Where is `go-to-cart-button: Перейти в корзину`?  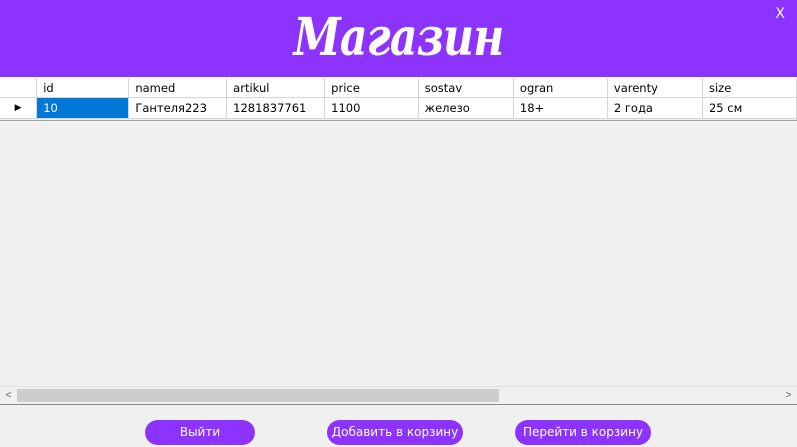
go-to-cart-button: Перейти в корзину is located at coordinates (583, 432).